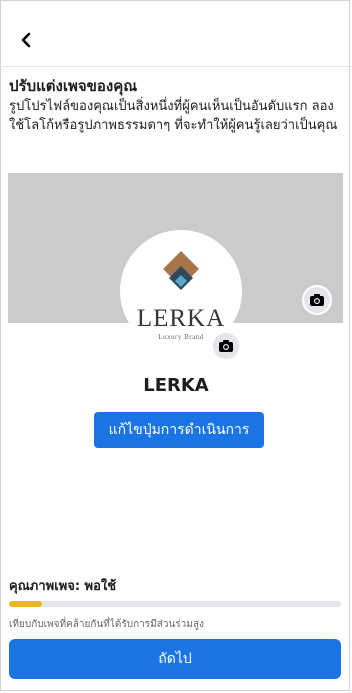 The width and height of the screenshot is (352, 693). I want to click on edit-action-button: แก้ไขปุ่มการดำเนินการ, so click(179, 430).